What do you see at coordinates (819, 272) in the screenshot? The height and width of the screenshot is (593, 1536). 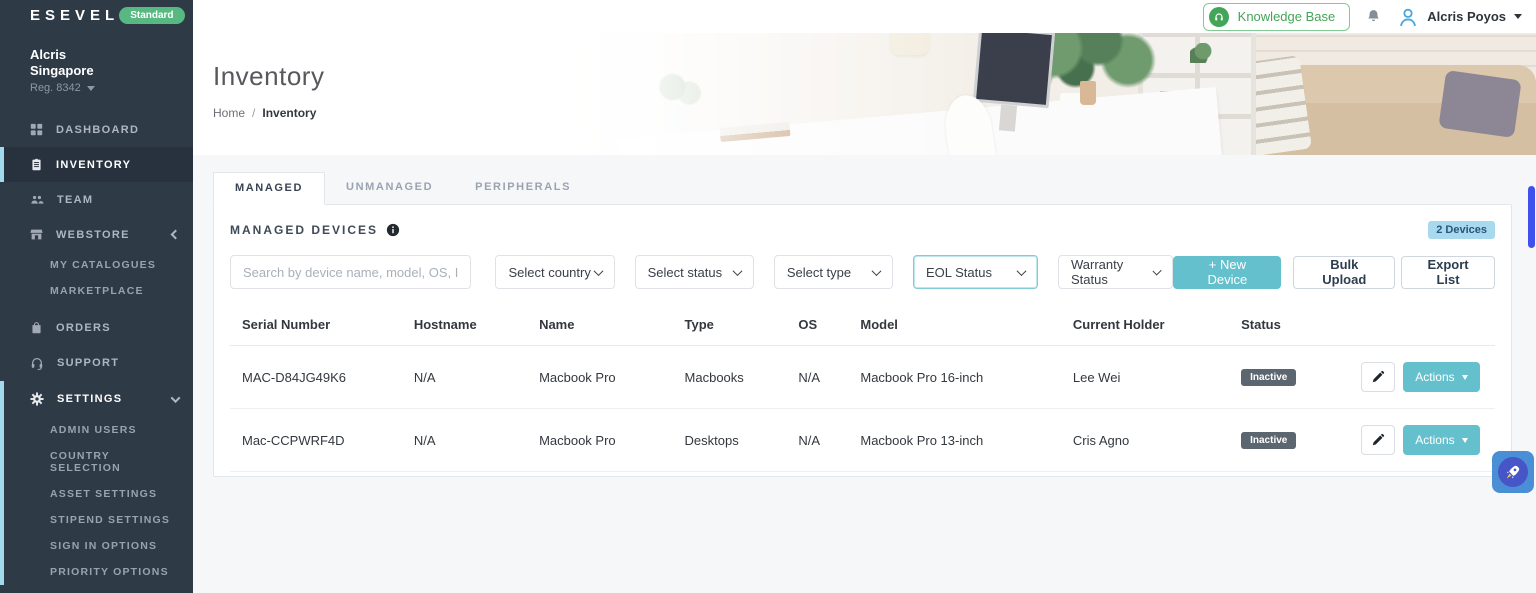 I see `select-type-value: Select type` at bounding box center [819, 272].